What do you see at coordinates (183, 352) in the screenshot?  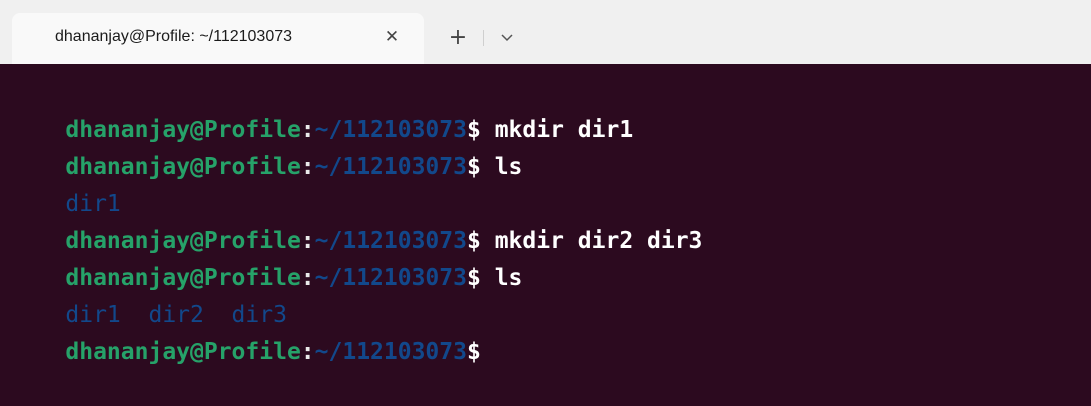 I see `prompt-user: dhananjay@Profile` at bounding box center [183, 352].